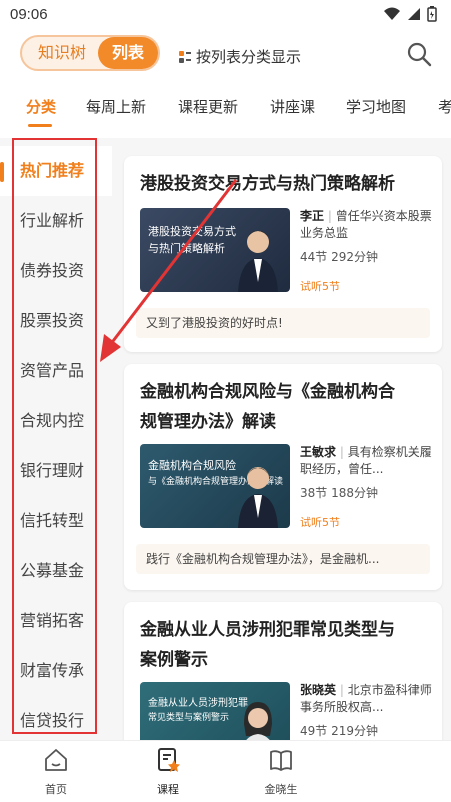  What do you see at coordinates (40, 125) in the screenshot?
I see `tab-underline` at bounding box center [40, 125].